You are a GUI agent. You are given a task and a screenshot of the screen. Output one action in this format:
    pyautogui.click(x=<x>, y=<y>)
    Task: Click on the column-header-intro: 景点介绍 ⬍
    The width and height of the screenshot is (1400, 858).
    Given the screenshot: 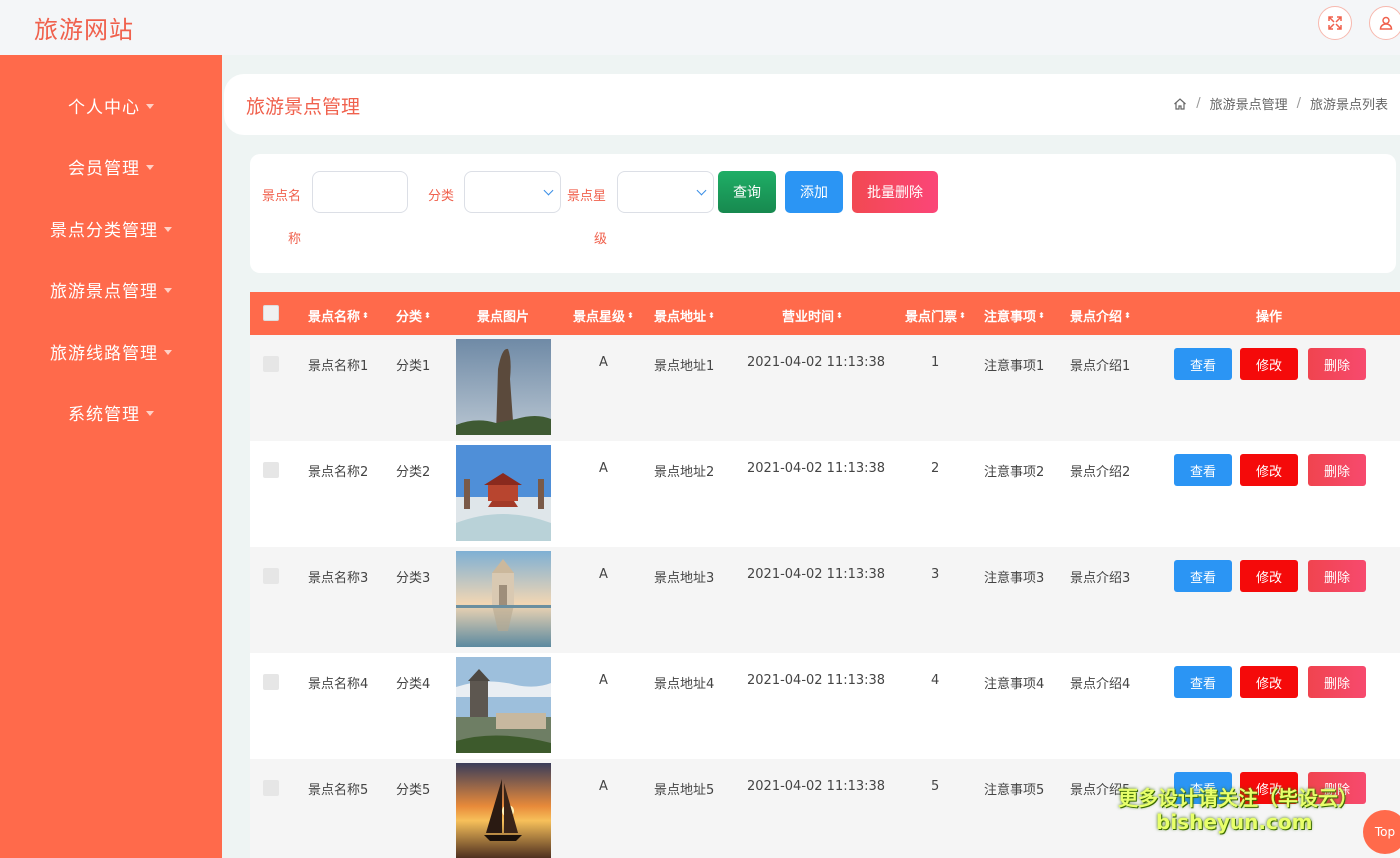 What is the action you would take?
    pyautogui.click(x=1100, y=315)
    